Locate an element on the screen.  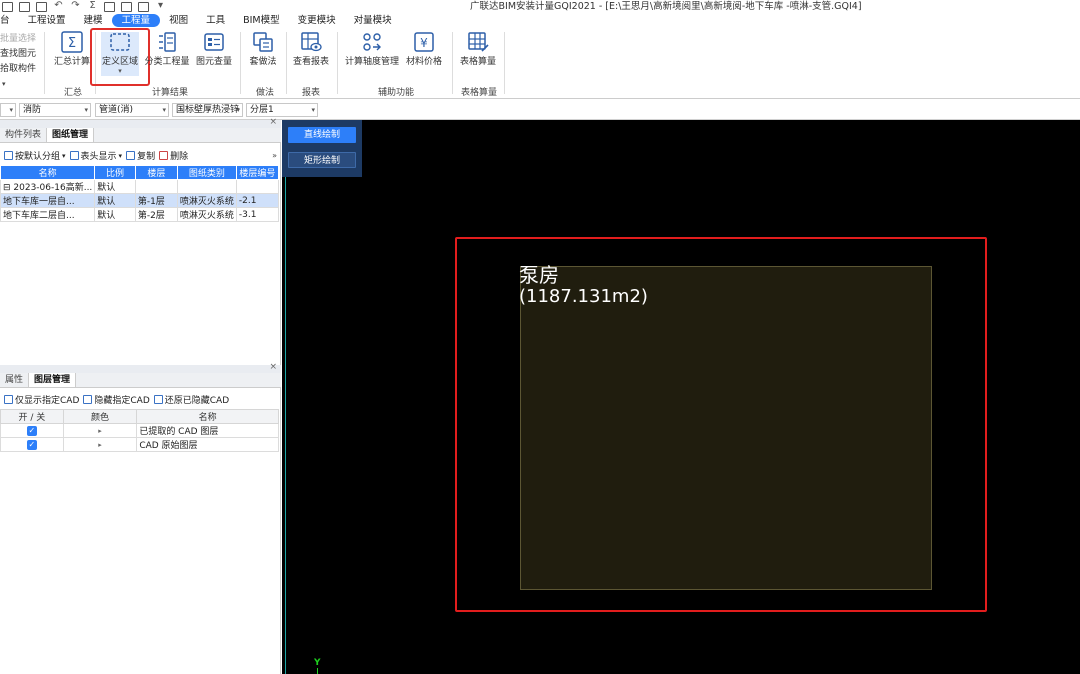
restore-cad-button: 还原已隐藏CAD is located at coordinates (191, 399).